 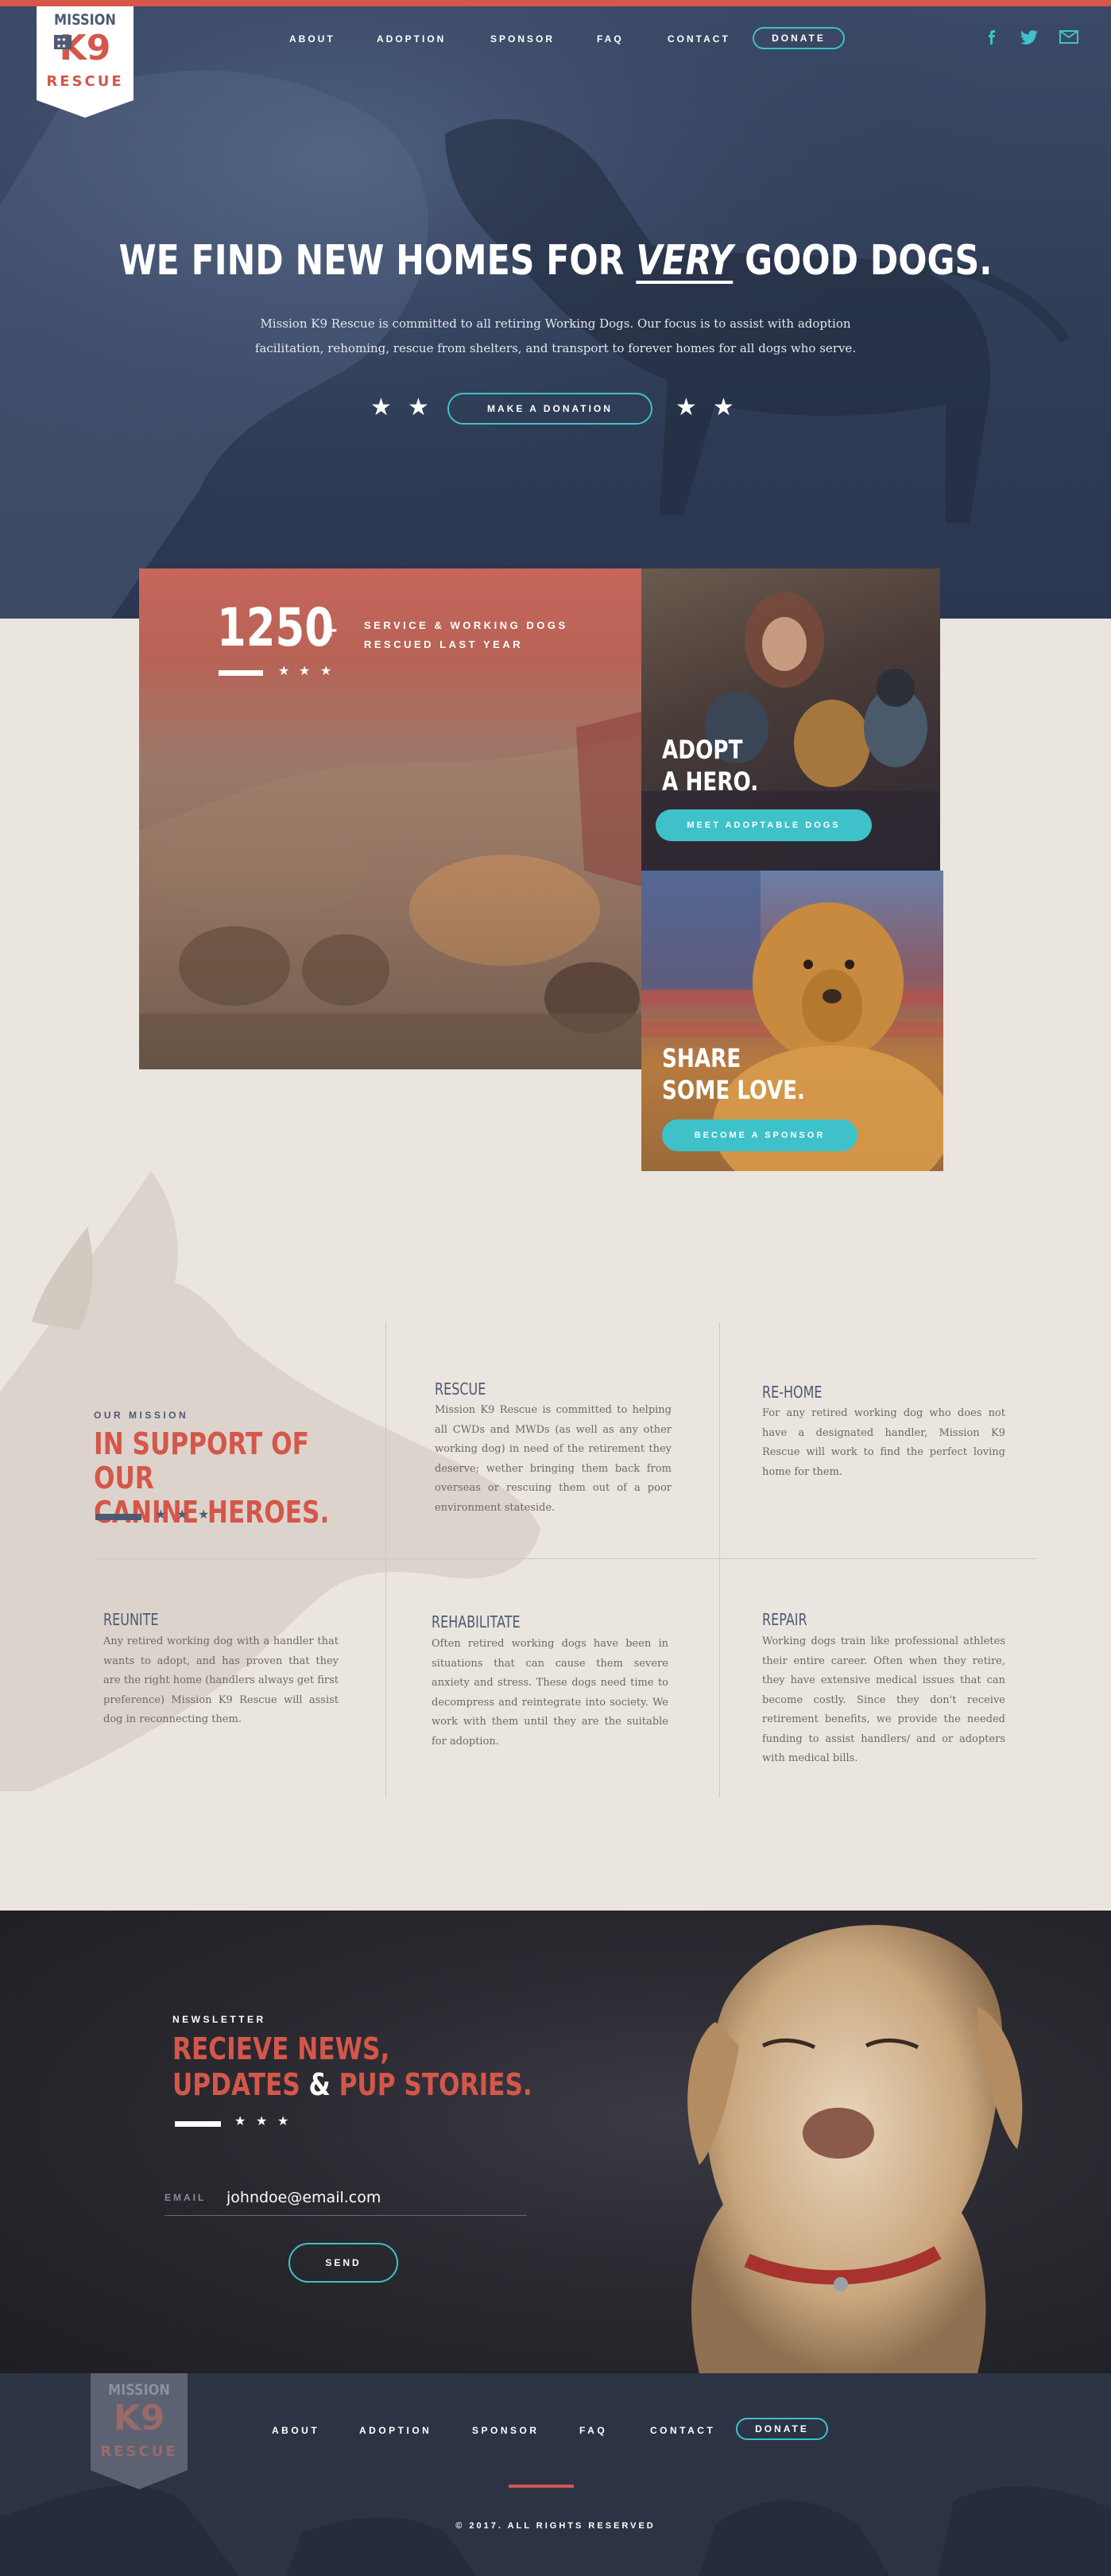 I want to click on labrador-portrait-photo, so click(x=855, y=2149).